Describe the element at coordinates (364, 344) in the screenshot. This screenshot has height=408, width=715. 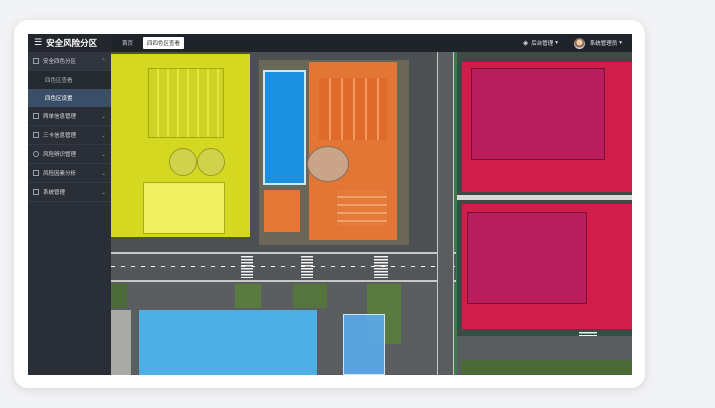
I see `zone-blue-right` at that location.